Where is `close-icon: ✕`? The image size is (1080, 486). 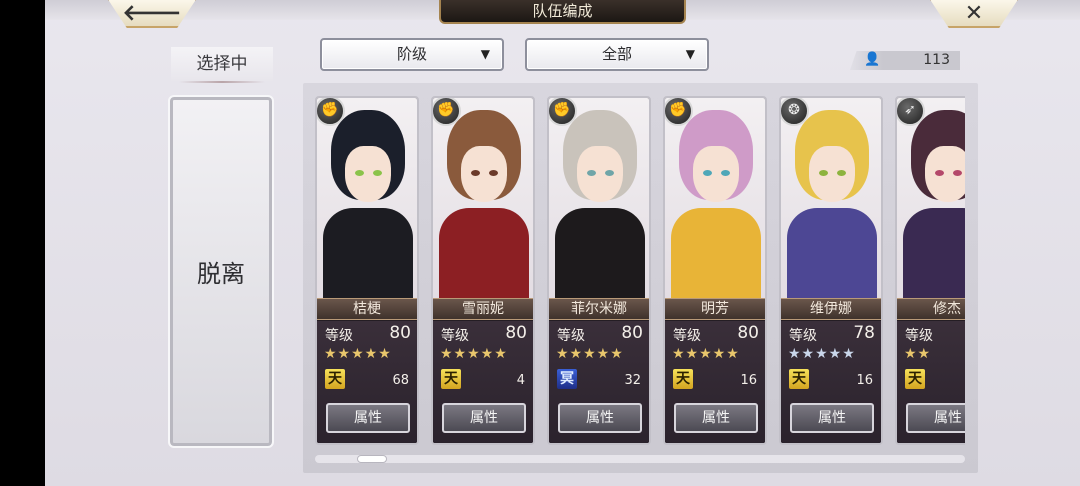
close-icon: ✕ is located at coordinates (974, 13).